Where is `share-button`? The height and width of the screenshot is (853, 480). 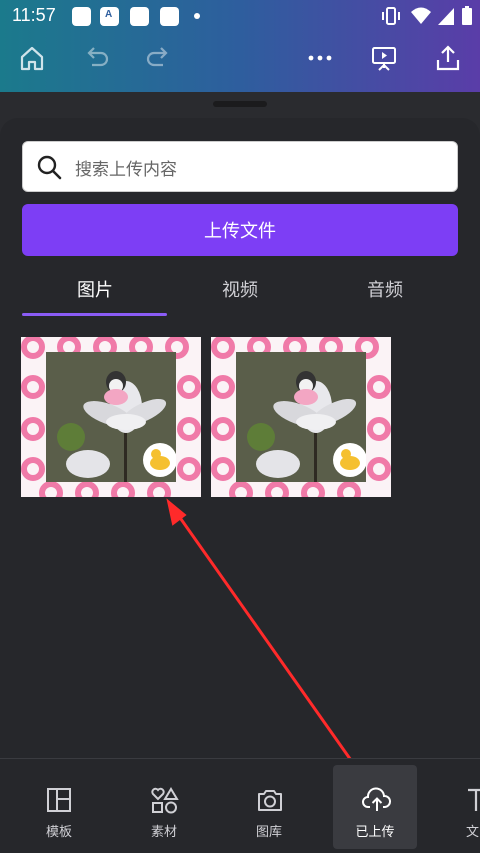
share-button is located at coordinates (448, 58).